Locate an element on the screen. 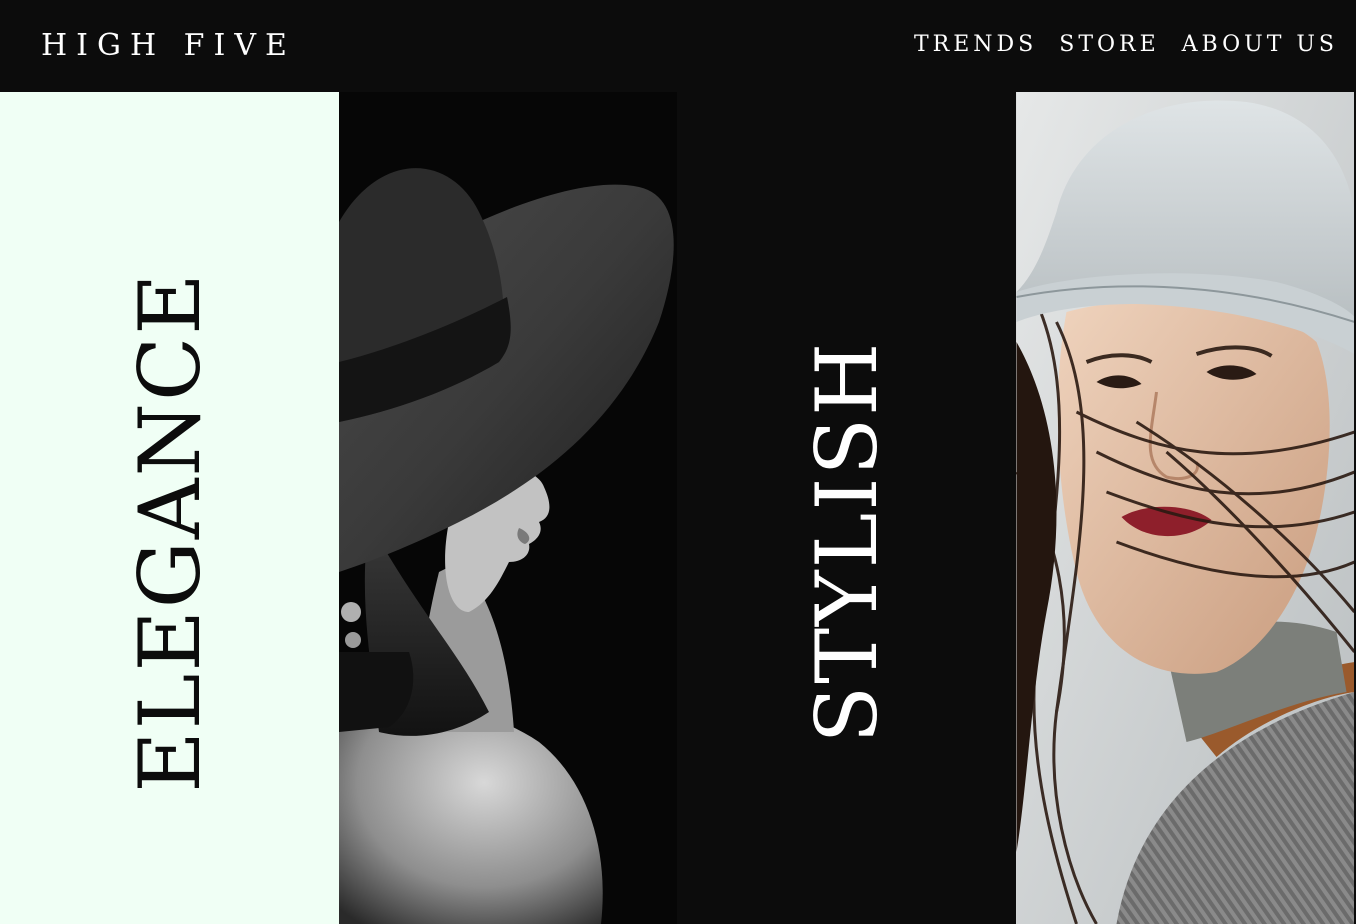 The height and width of the screenshot is (924, 1356). main-nav: TRENDS STORE ABOUT US is located at coordinates (1126, 45).